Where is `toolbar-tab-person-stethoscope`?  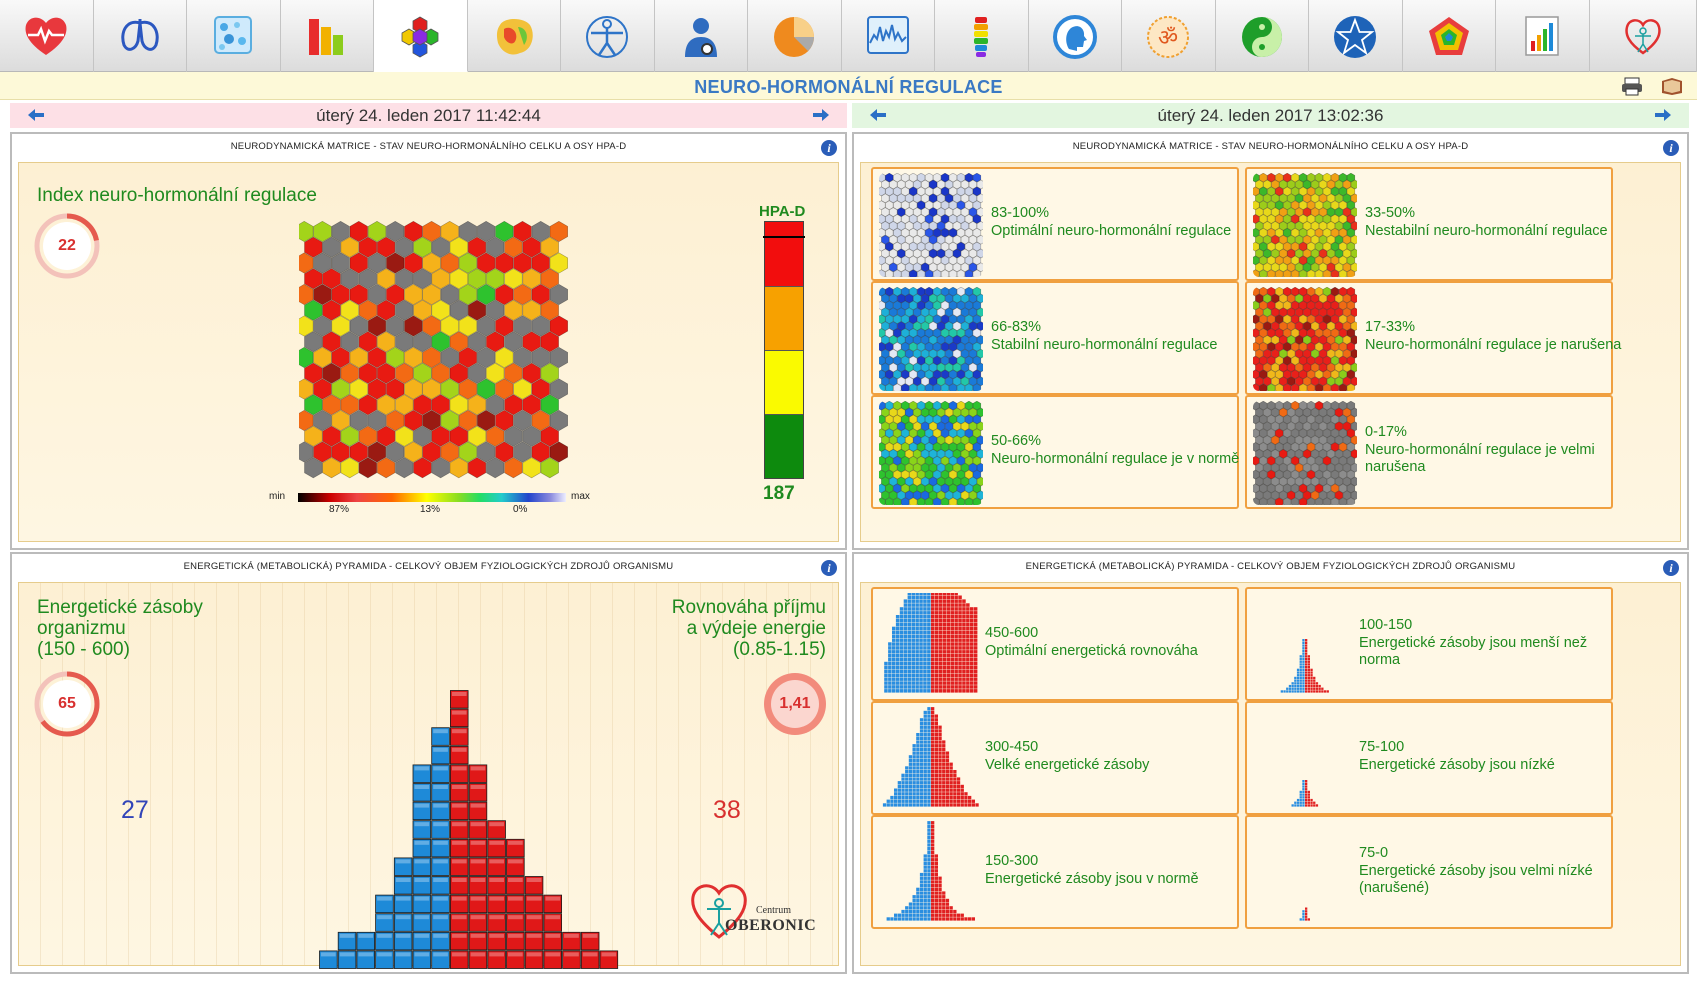 toolbar-tab-person-stethoscope is located at coordinates (701, 36).